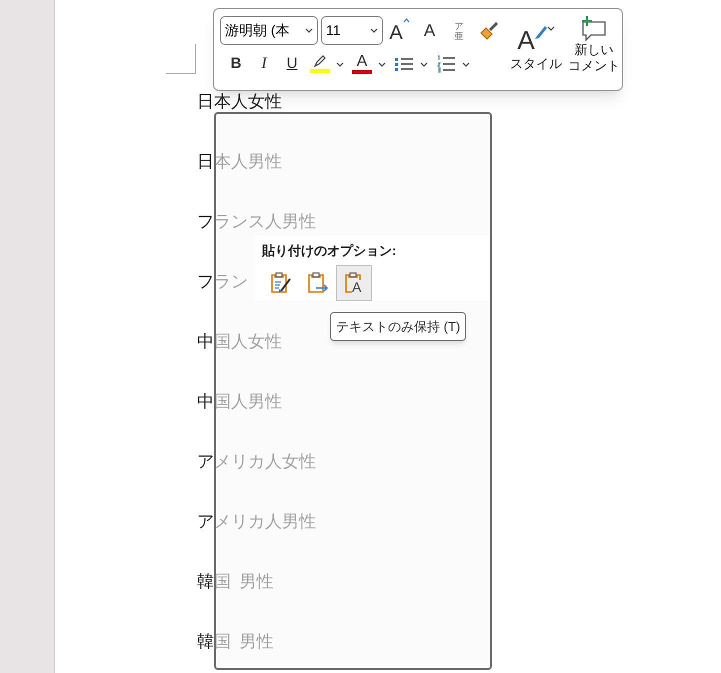 The image size is (721, 673). Describe the element at coordinates (264, 64) in the screenshot. I see `italic-button: I` at that location.